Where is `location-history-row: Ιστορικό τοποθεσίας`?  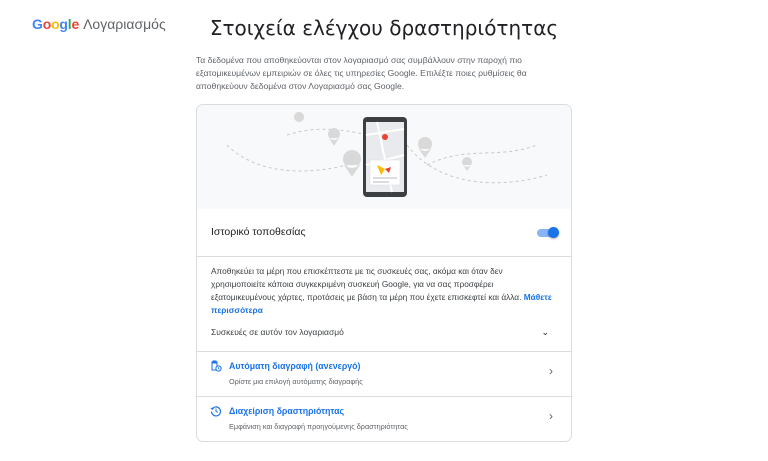
location-history-row: Ιστορικό τοποθεσίας is located at coordinates (384, 233).